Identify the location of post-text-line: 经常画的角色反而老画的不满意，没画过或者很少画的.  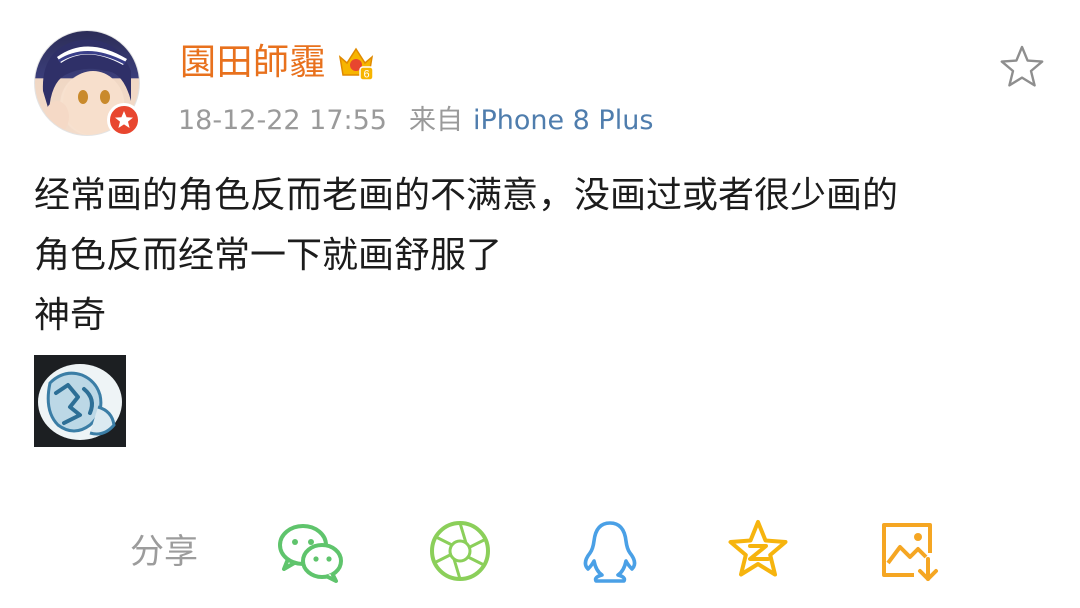
(466, 195).